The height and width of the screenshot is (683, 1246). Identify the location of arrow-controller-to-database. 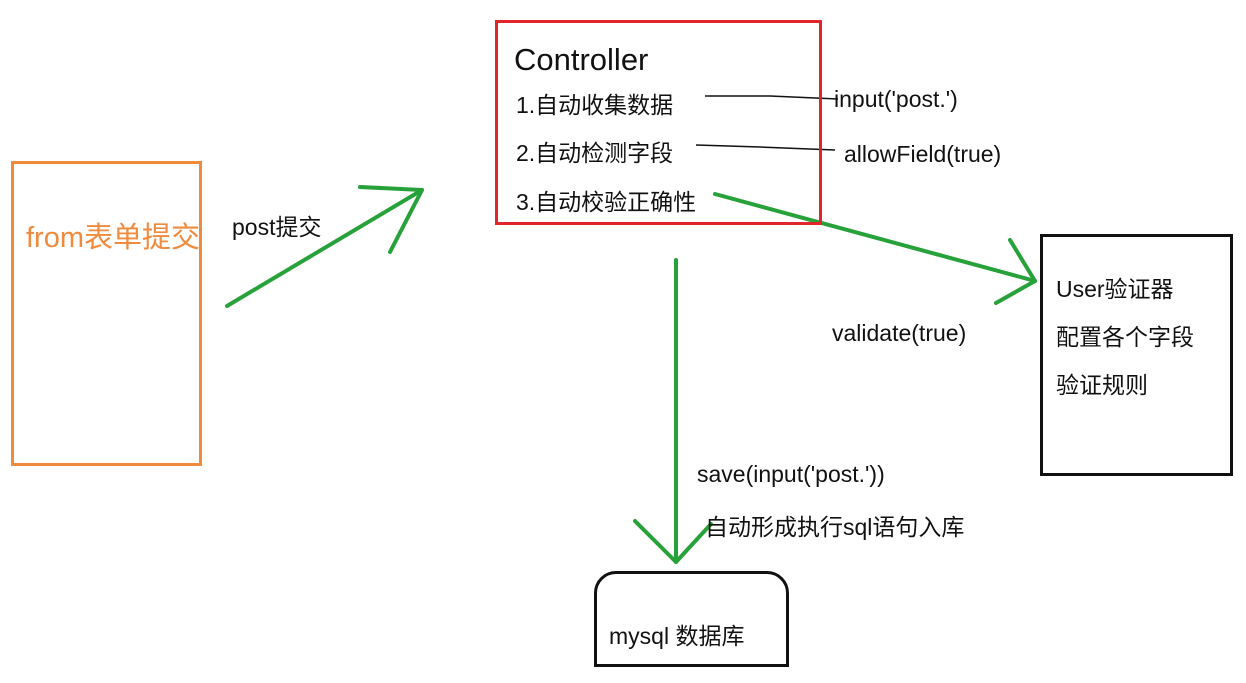
(673, 411).